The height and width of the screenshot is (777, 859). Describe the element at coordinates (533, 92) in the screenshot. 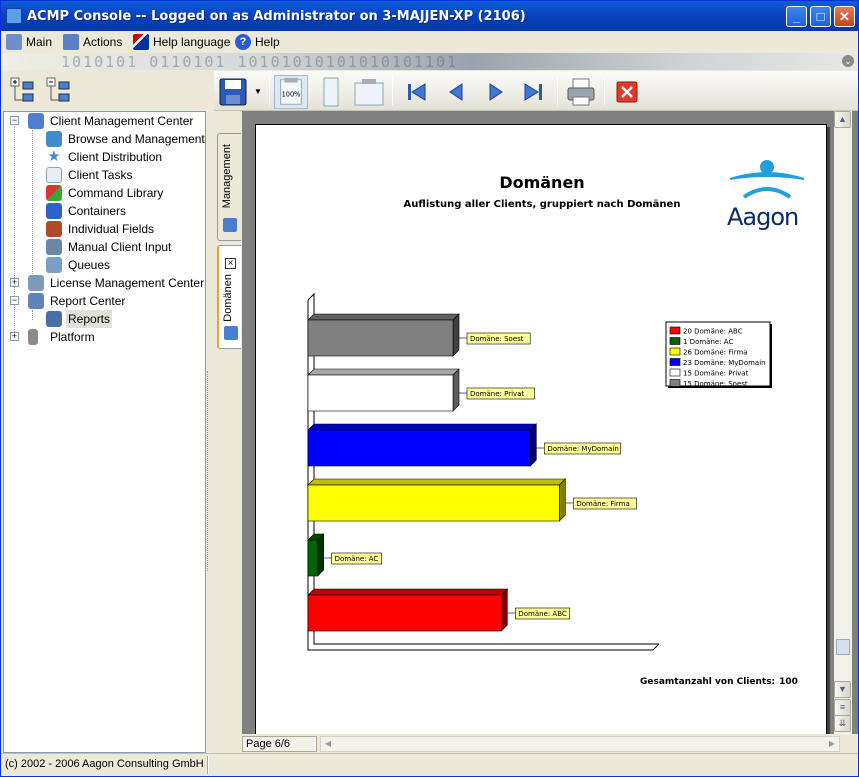

I see `last-page-icon` at that location.